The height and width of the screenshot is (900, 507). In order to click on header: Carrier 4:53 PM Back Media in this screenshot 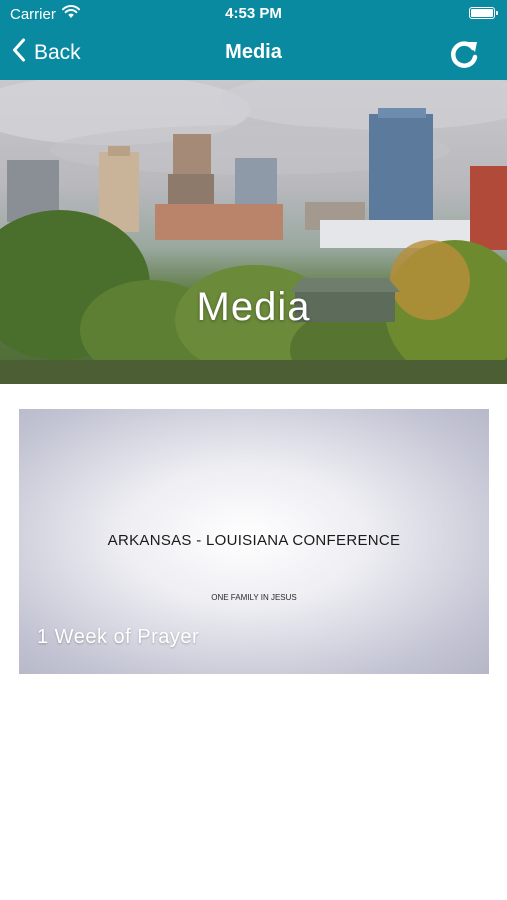, I will do `click(253, 40)`.